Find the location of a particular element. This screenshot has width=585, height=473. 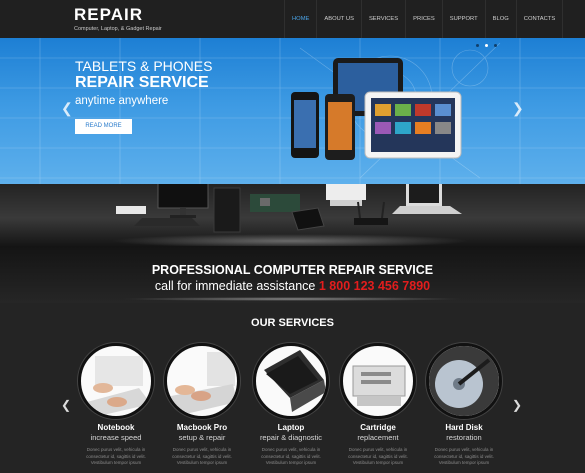

service-title: Hard Disk is located at coordinates (464, 427).